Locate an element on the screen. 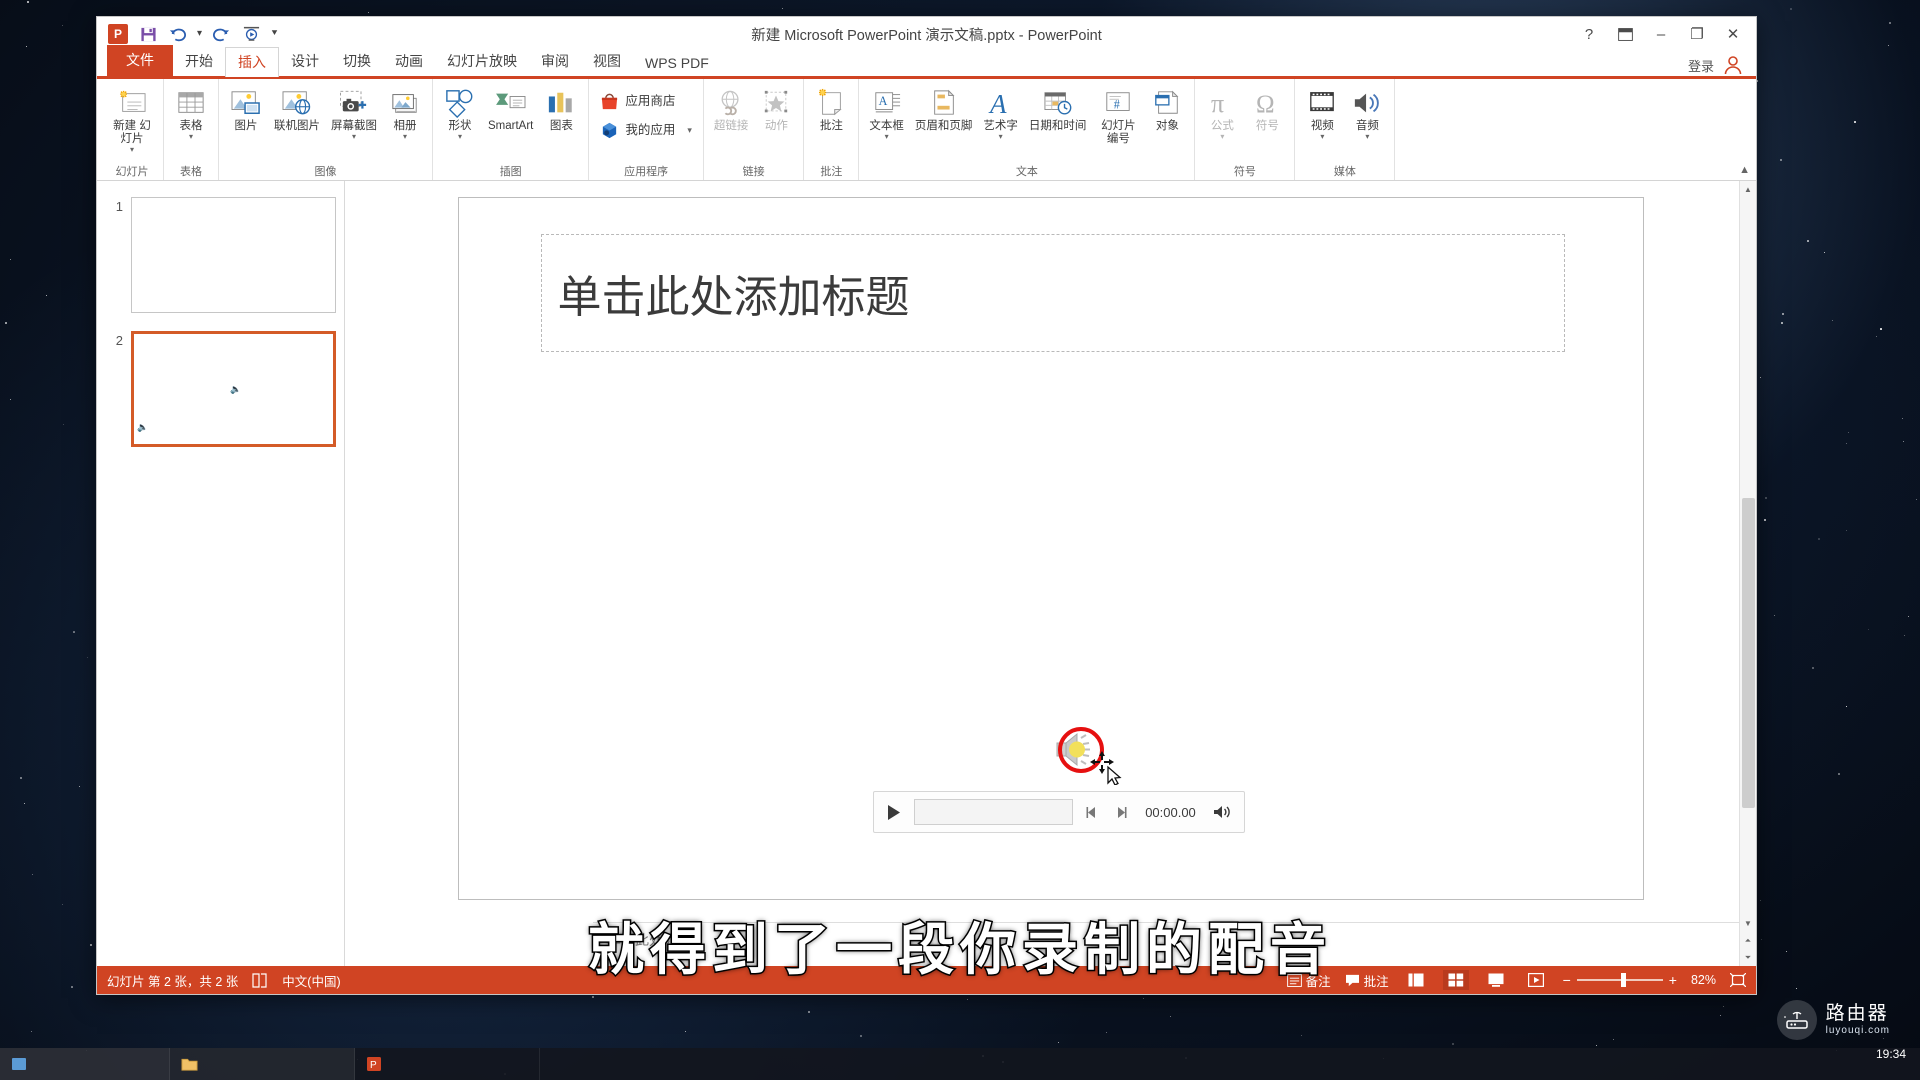 This screenshot has height=1080, width=1920. zoom-slider: − + is located at coordinates (1620, 980).